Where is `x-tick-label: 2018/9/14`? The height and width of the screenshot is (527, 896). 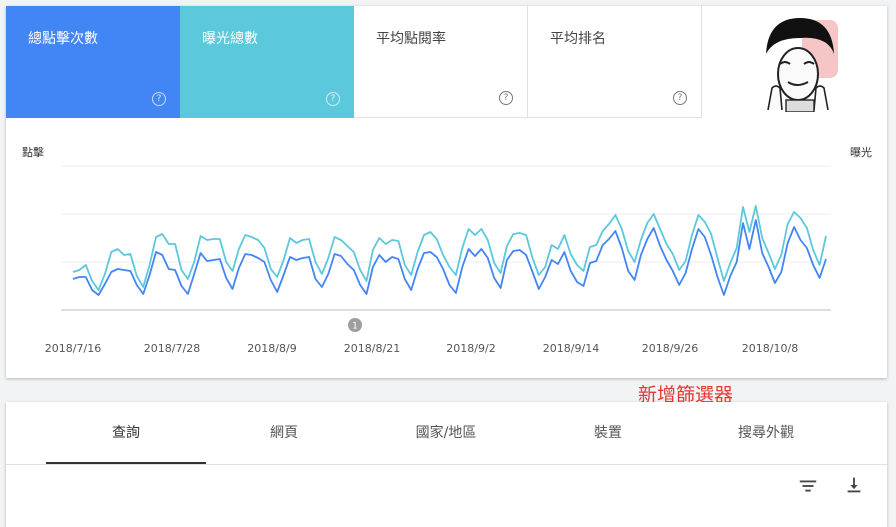
x-tick-label: 2018/9/14 is located at coordinates (571, 348).